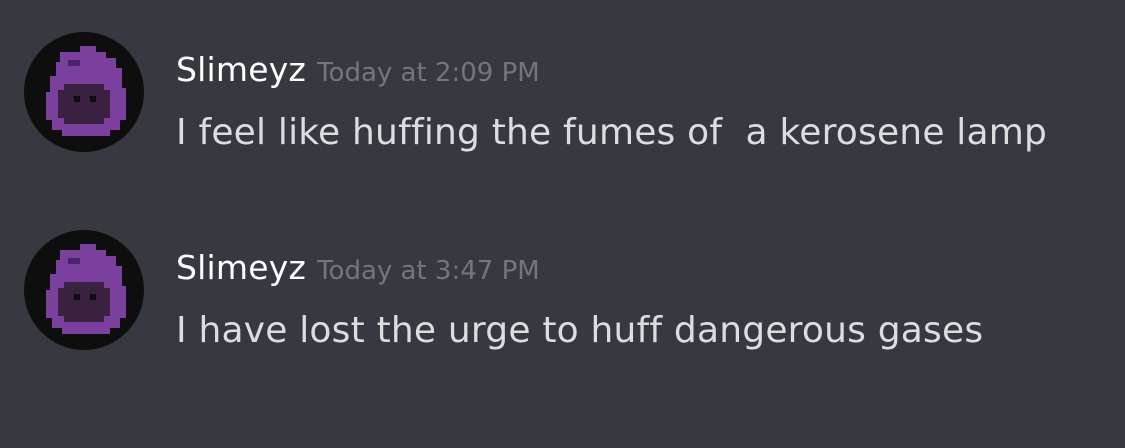 The height and width of the screenshot is (448, 1125). What do you see at coordinates (428, 271) in the screenshot?
I see `timestamp: Today at 3:47 PM` at bounding box center [428, 271].